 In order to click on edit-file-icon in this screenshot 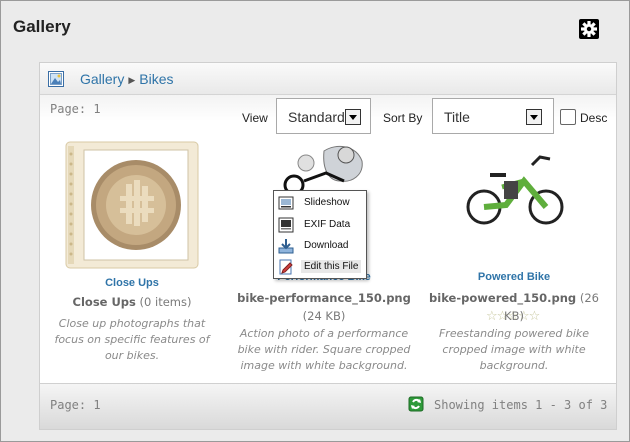, I will do `click(286, 267)`.